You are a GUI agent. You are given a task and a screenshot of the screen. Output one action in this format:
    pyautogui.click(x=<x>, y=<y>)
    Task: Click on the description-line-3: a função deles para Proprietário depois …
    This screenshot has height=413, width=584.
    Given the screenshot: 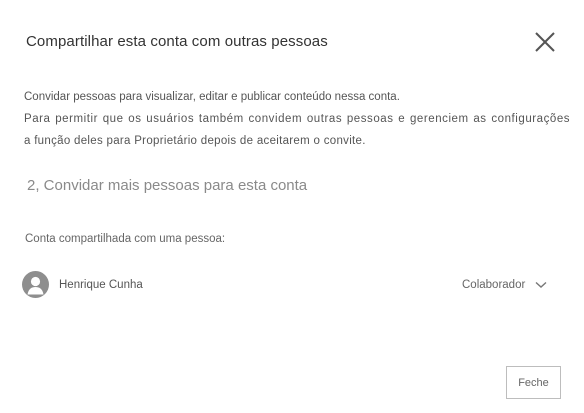 What is the action you would take?
    pyautogui.click(x=195, y=141)
    